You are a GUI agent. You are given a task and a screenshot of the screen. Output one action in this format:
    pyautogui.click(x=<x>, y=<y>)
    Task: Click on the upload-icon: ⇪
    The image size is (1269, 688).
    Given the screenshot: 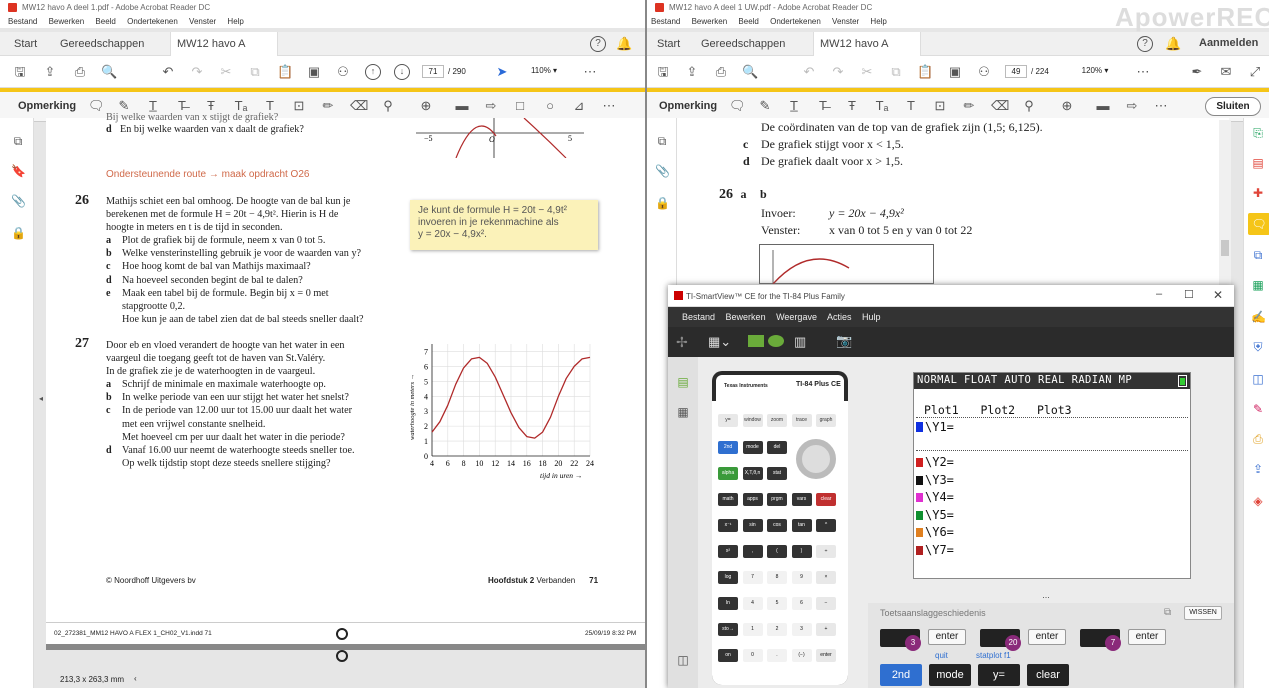 What is the action you would take?
    pyautogui.click(x=50, y=72)
    